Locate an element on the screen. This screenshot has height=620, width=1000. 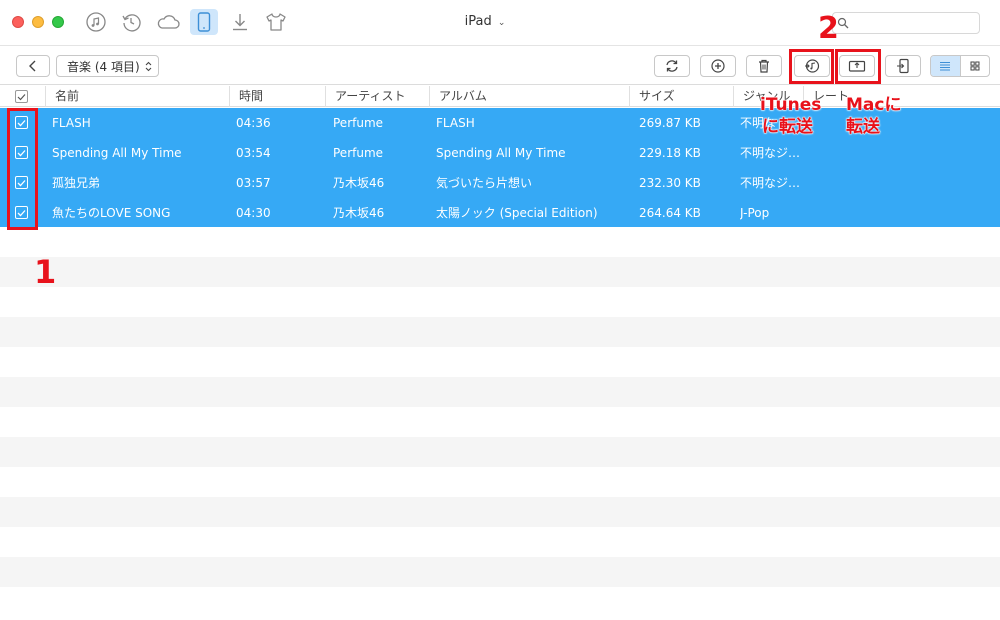
window-minimize-button is located at coordinates (38, 22).